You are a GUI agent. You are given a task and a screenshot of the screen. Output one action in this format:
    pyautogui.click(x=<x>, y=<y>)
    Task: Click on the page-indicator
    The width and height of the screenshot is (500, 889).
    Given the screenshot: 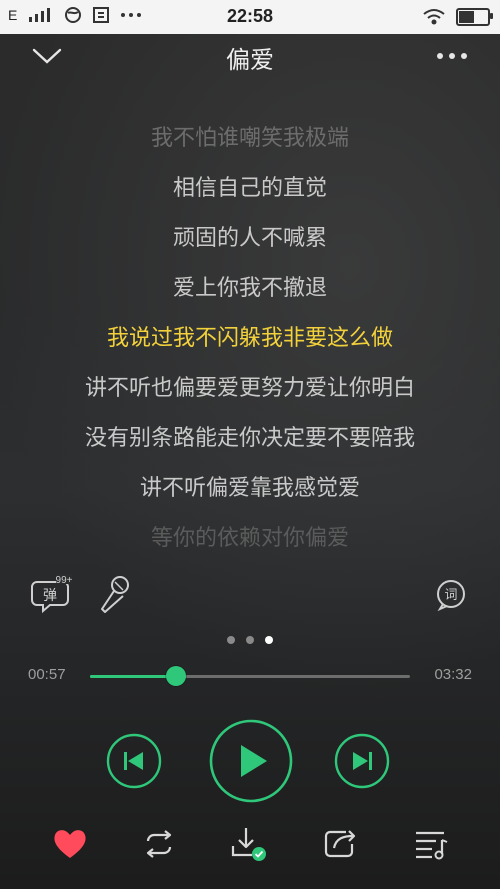 What is the action you would take?
    pyautogui.click(x=250, y=642)
    